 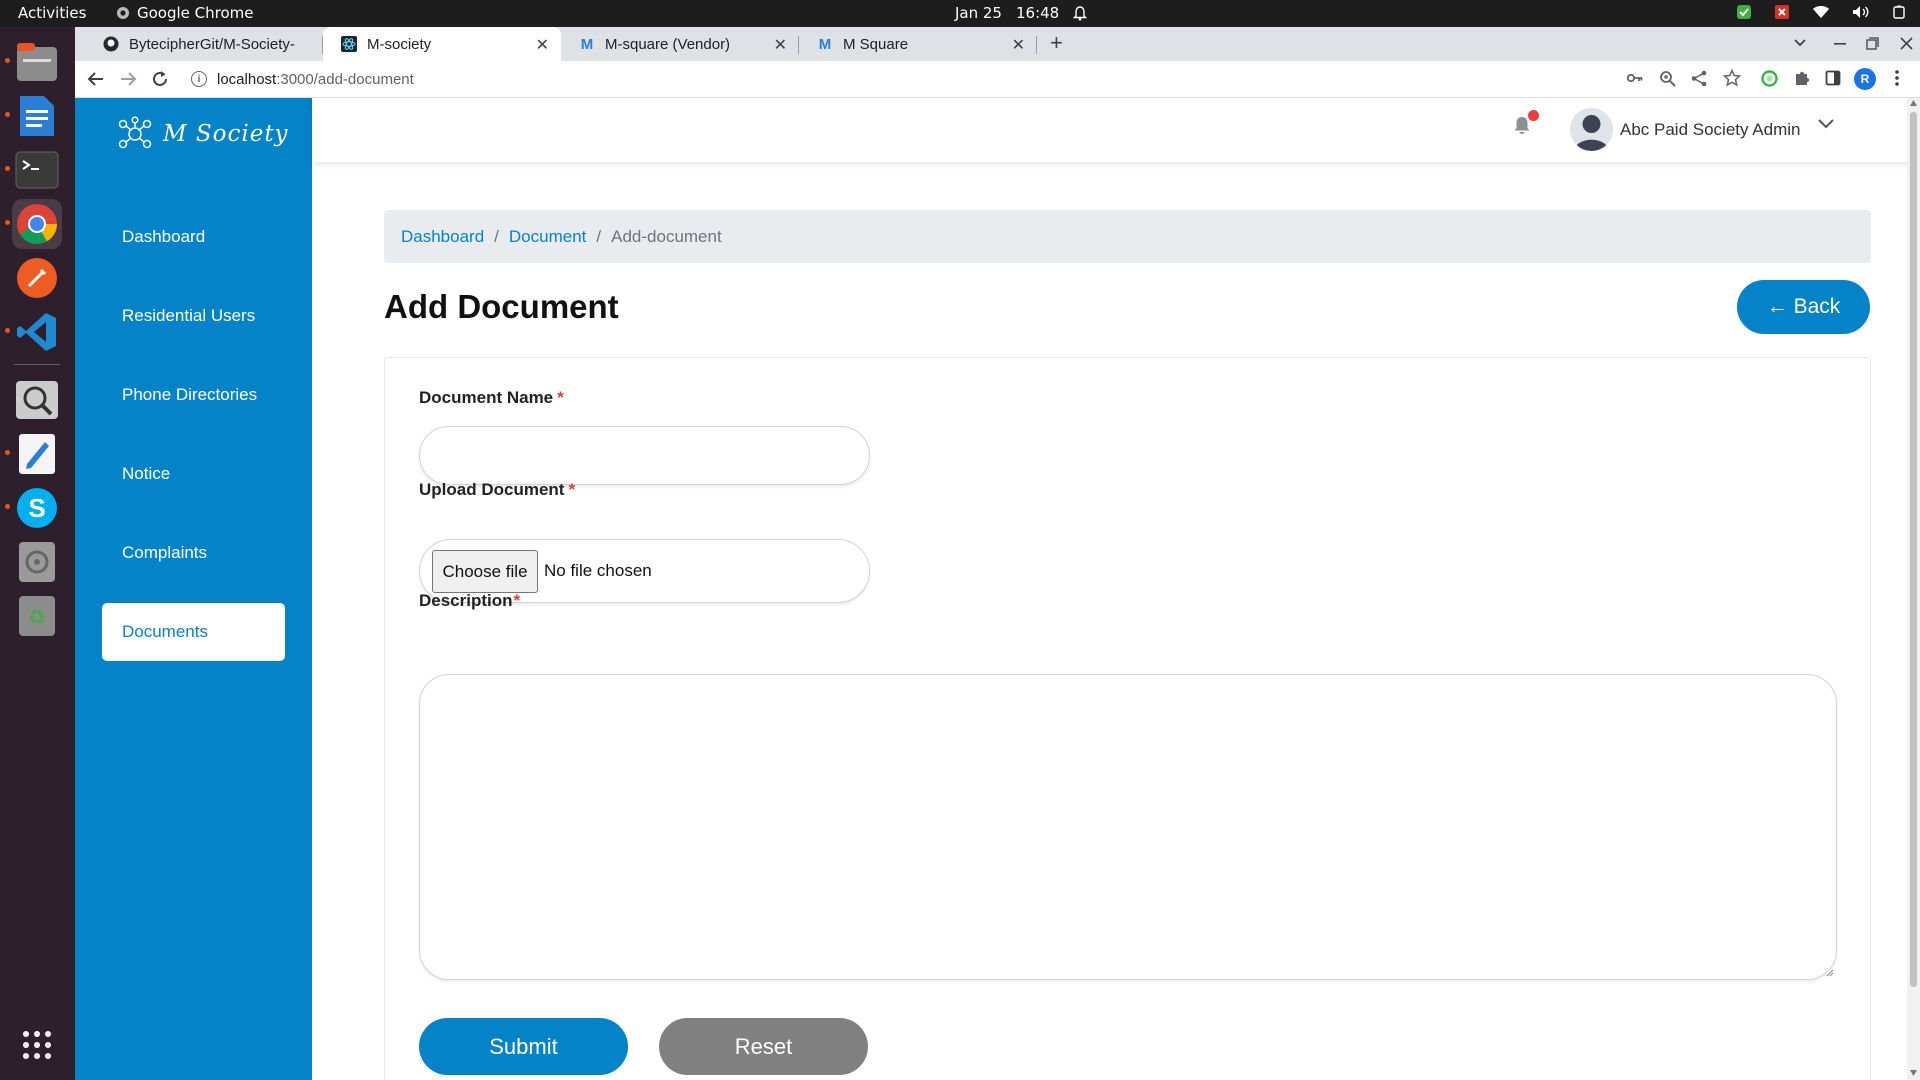 I want to click on trash-icon: ♻, so click(x=37, y=616).